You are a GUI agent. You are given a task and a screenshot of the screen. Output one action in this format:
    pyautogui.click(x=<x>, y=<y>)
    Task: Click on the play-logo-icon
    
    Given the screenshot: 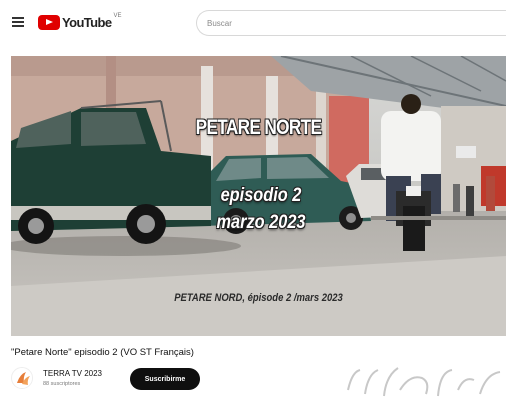 What is the action you would take?
    pyautogui.click(x=49, y=22)
    